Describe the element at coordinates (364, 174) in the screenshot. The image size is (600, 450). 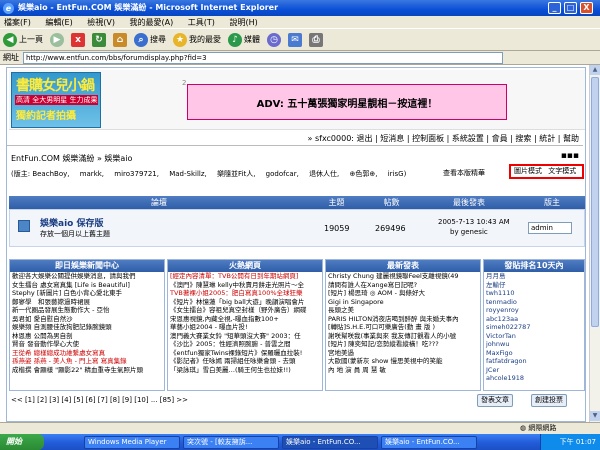
I see `moderator-link: ⊕色郭⊕,` at that location.